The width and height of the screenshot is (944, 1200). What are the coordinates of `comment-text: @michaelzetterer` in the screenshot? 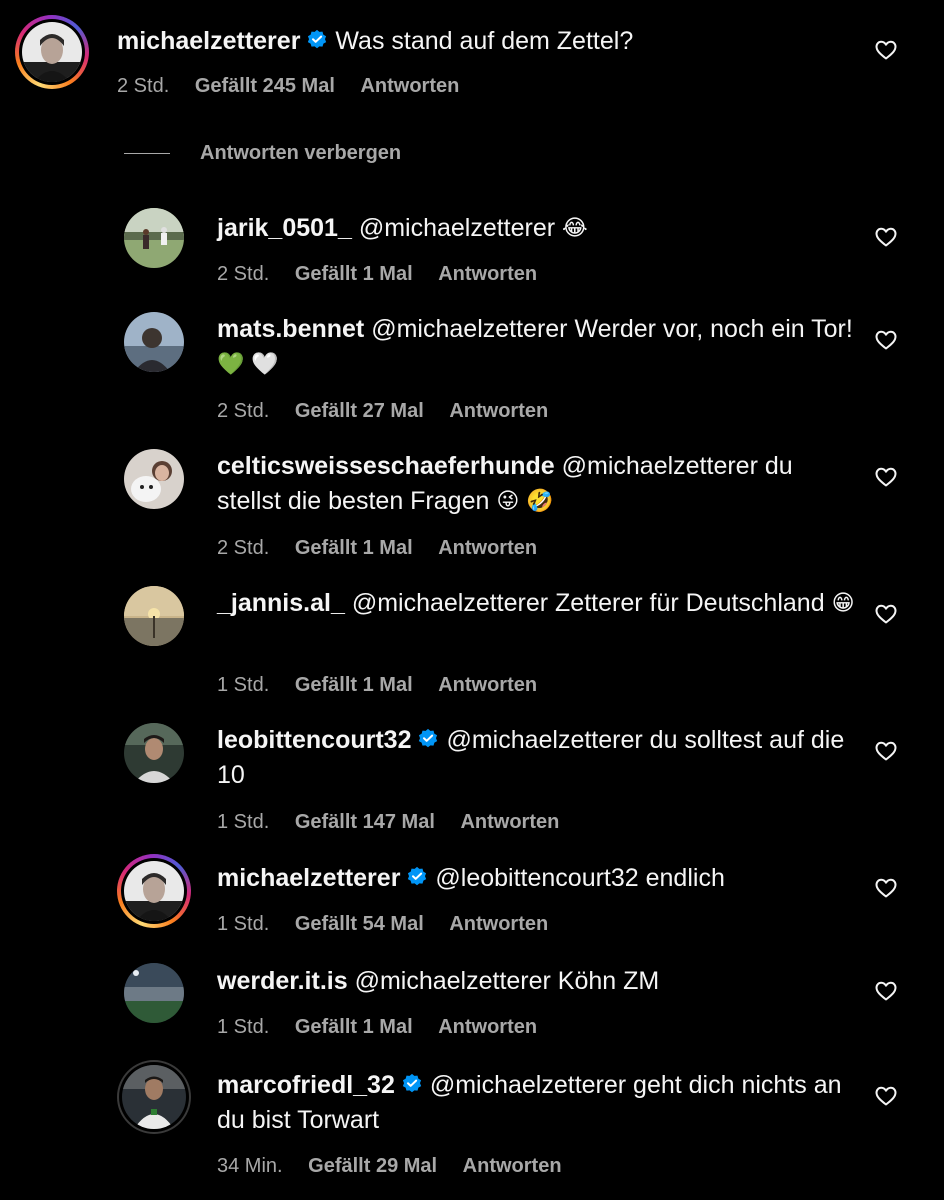 It's located at (457, 228).